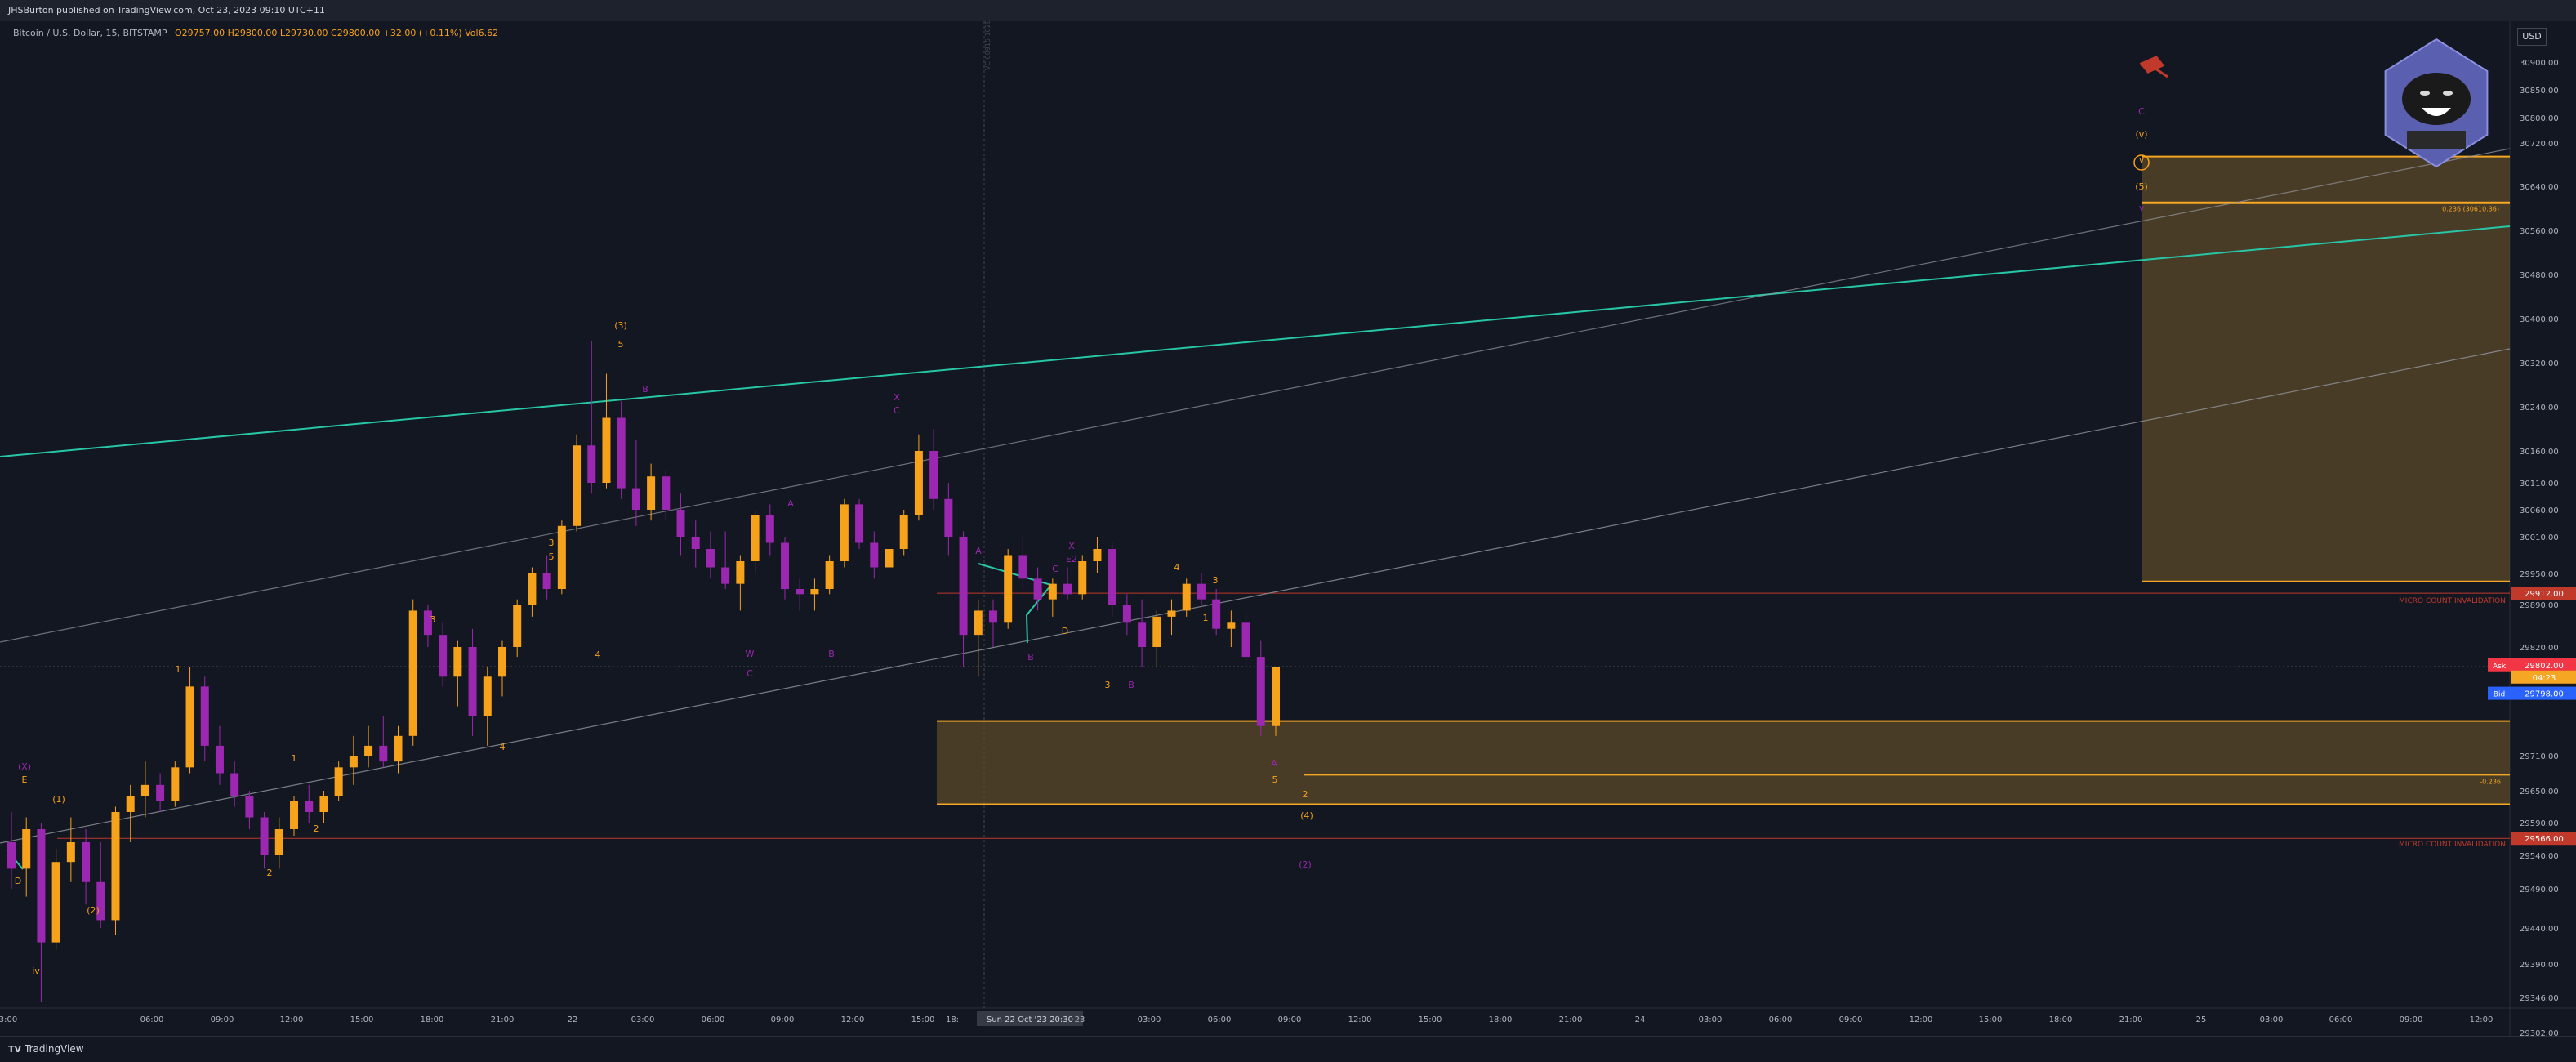 Image resolution: width=2576 pixels, height=1062 pixels. Describe the element at coordinates (2539, 91) in the screenshot. I see `price-tick-label: 30850.00` at that location.